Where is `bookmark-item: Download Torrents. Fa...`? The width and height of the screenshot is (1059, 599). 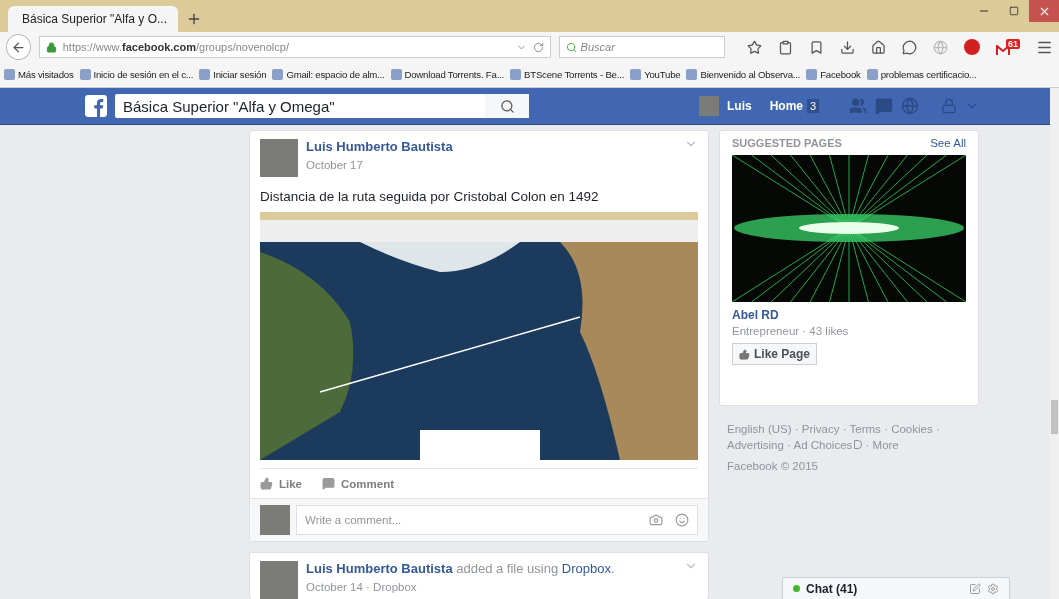
bookmark-item: Download Torrents. Fa... is located at coordinates (447, 74).